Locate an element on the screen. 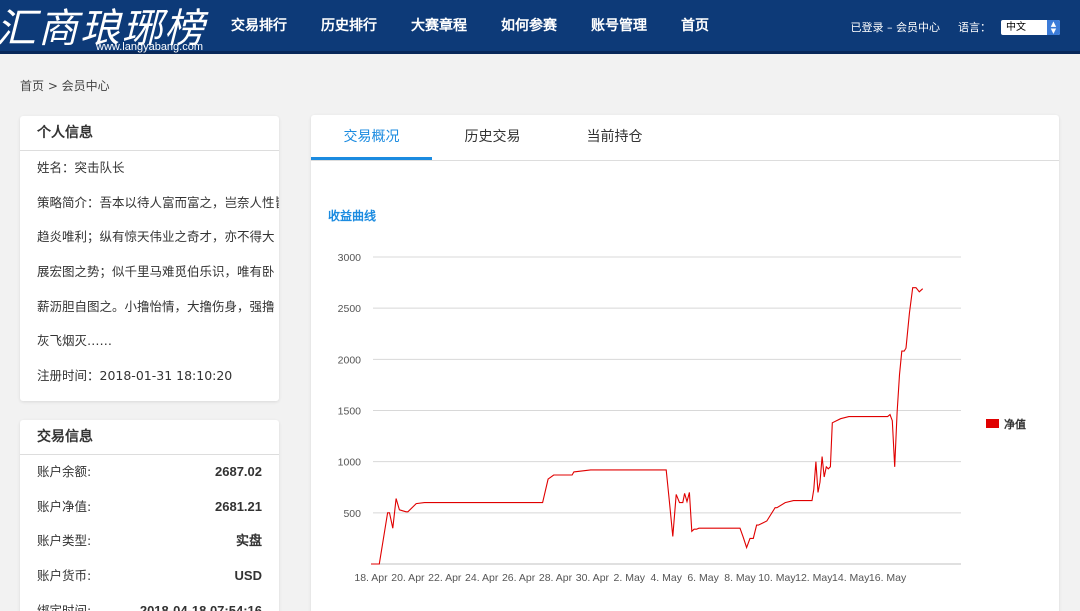 The width and height of the screenshot is (1080, 611). y-tick-label: 1000 is located at coordinates (350, 463).